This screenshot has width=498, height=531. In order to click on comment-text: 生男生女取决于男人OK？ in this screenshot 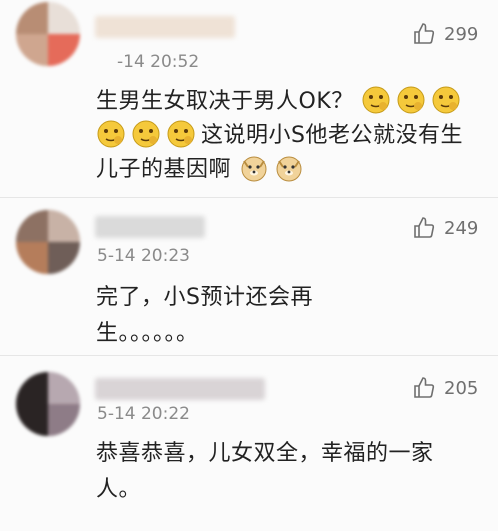, I will do `click(291, 102)`.